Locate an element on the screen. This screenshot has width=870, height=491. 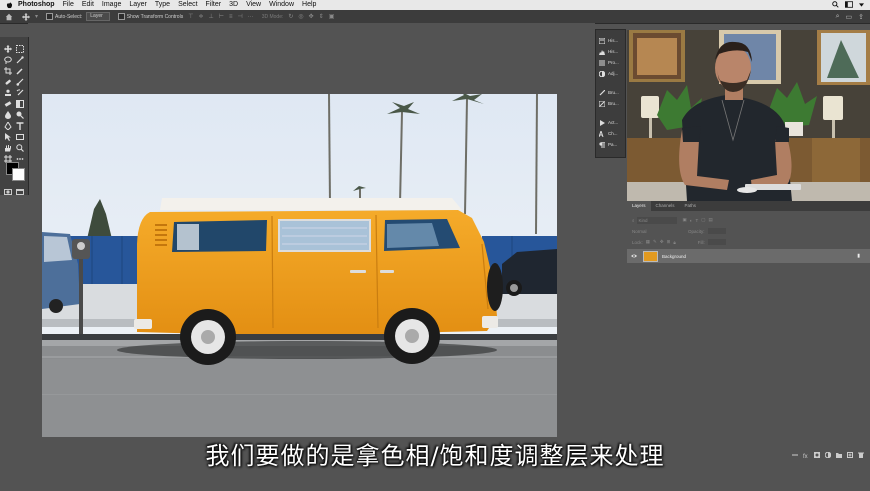
3d-slide-icon: ⇕ is located at coordinates (321, 16).